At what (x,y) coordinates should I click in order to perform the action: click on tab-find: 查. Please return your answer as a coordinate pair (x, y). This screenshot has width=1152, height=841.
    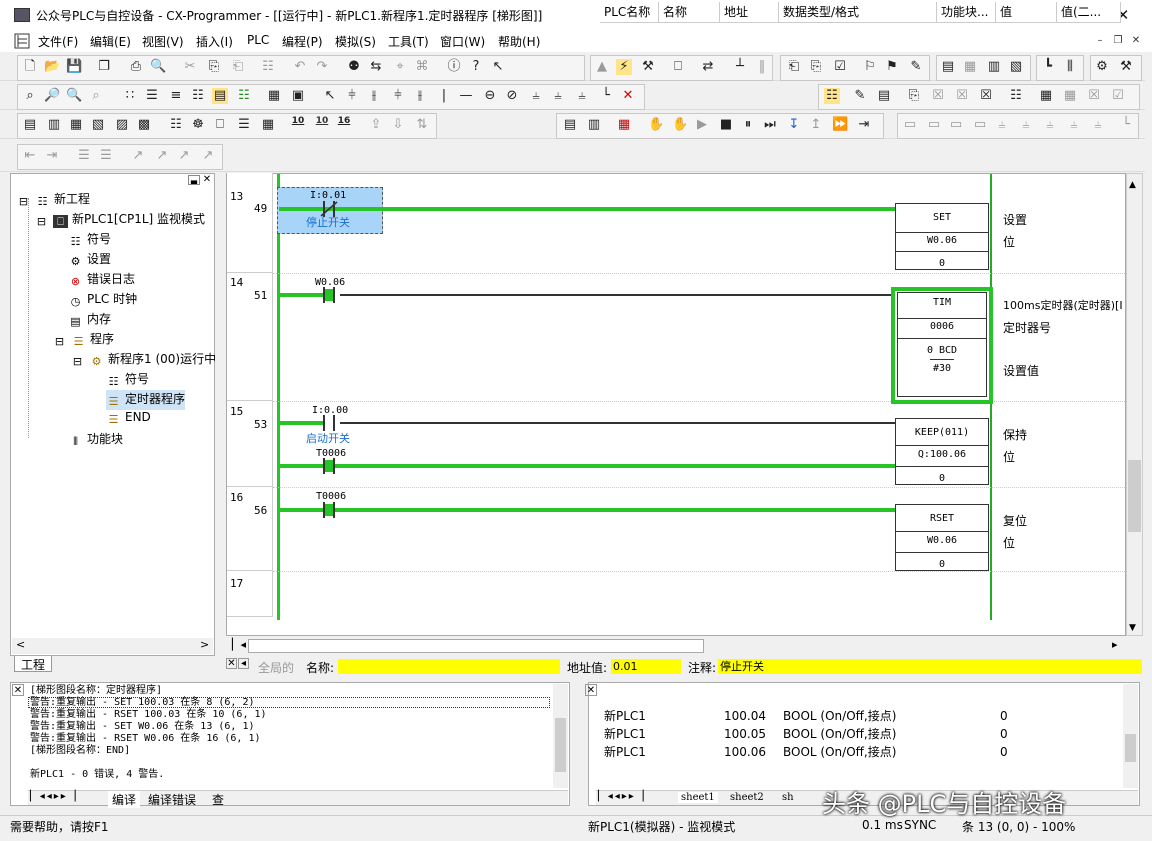
    Looking at the image, I should click on (218, 799).